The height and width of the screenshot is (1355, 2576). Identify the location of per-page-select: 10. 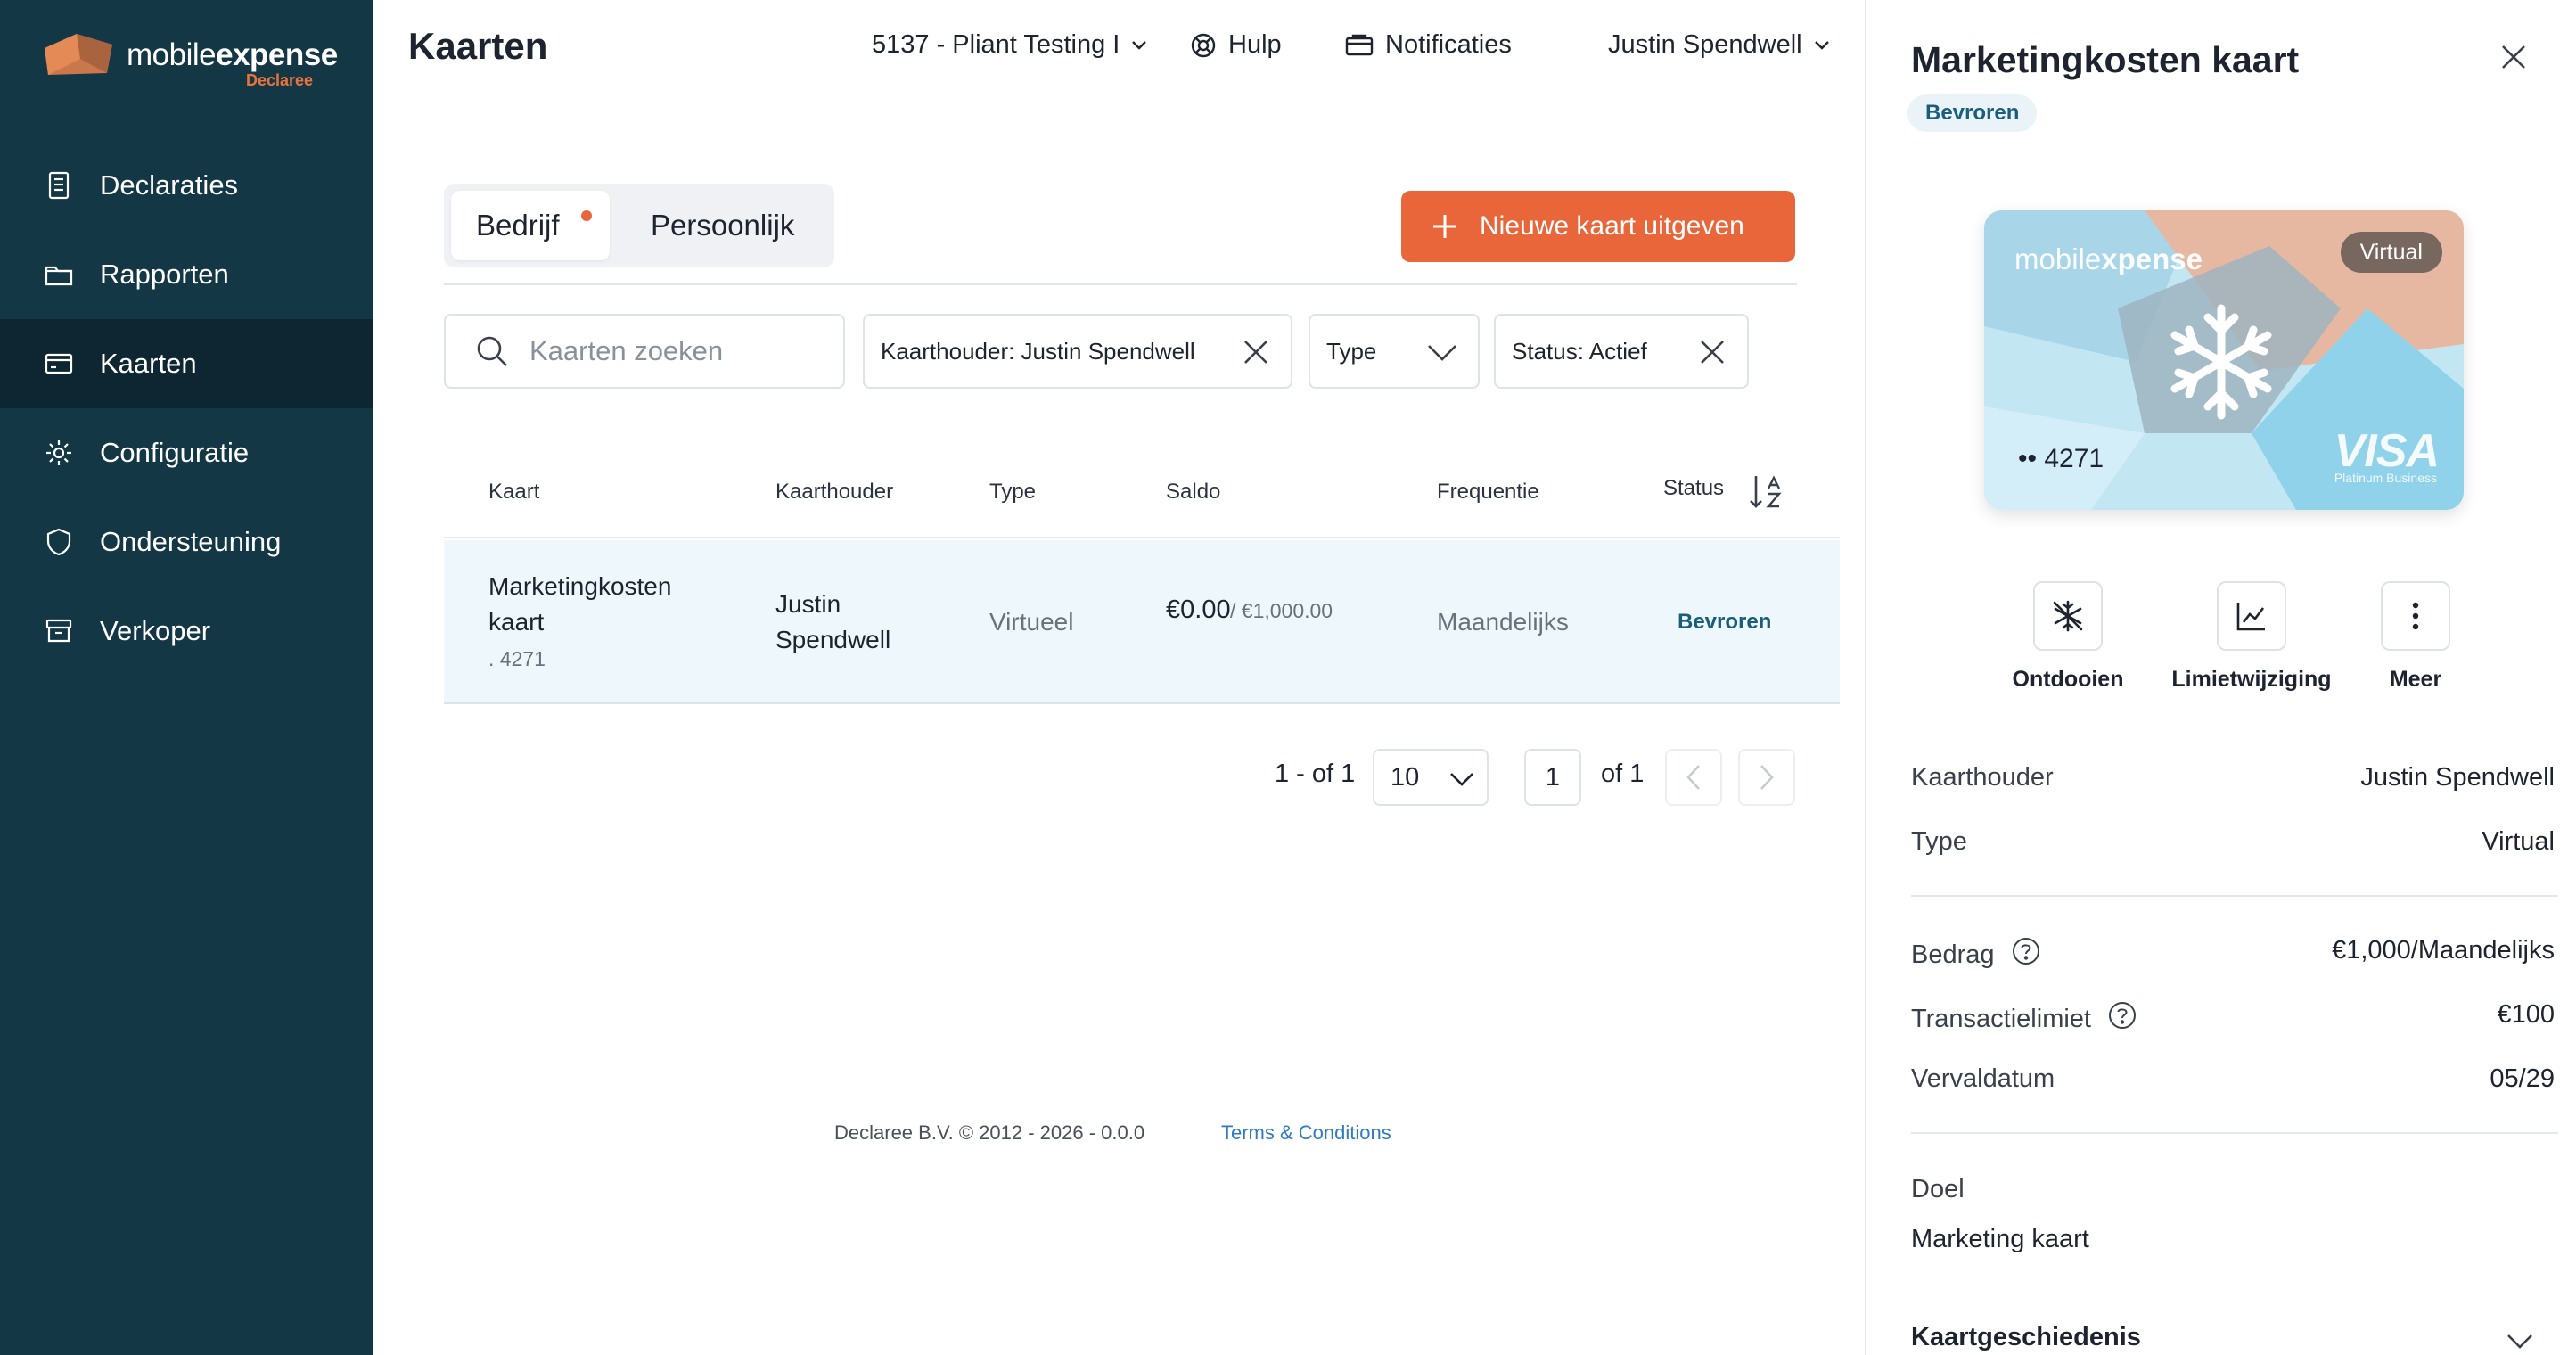
(1431, 777).